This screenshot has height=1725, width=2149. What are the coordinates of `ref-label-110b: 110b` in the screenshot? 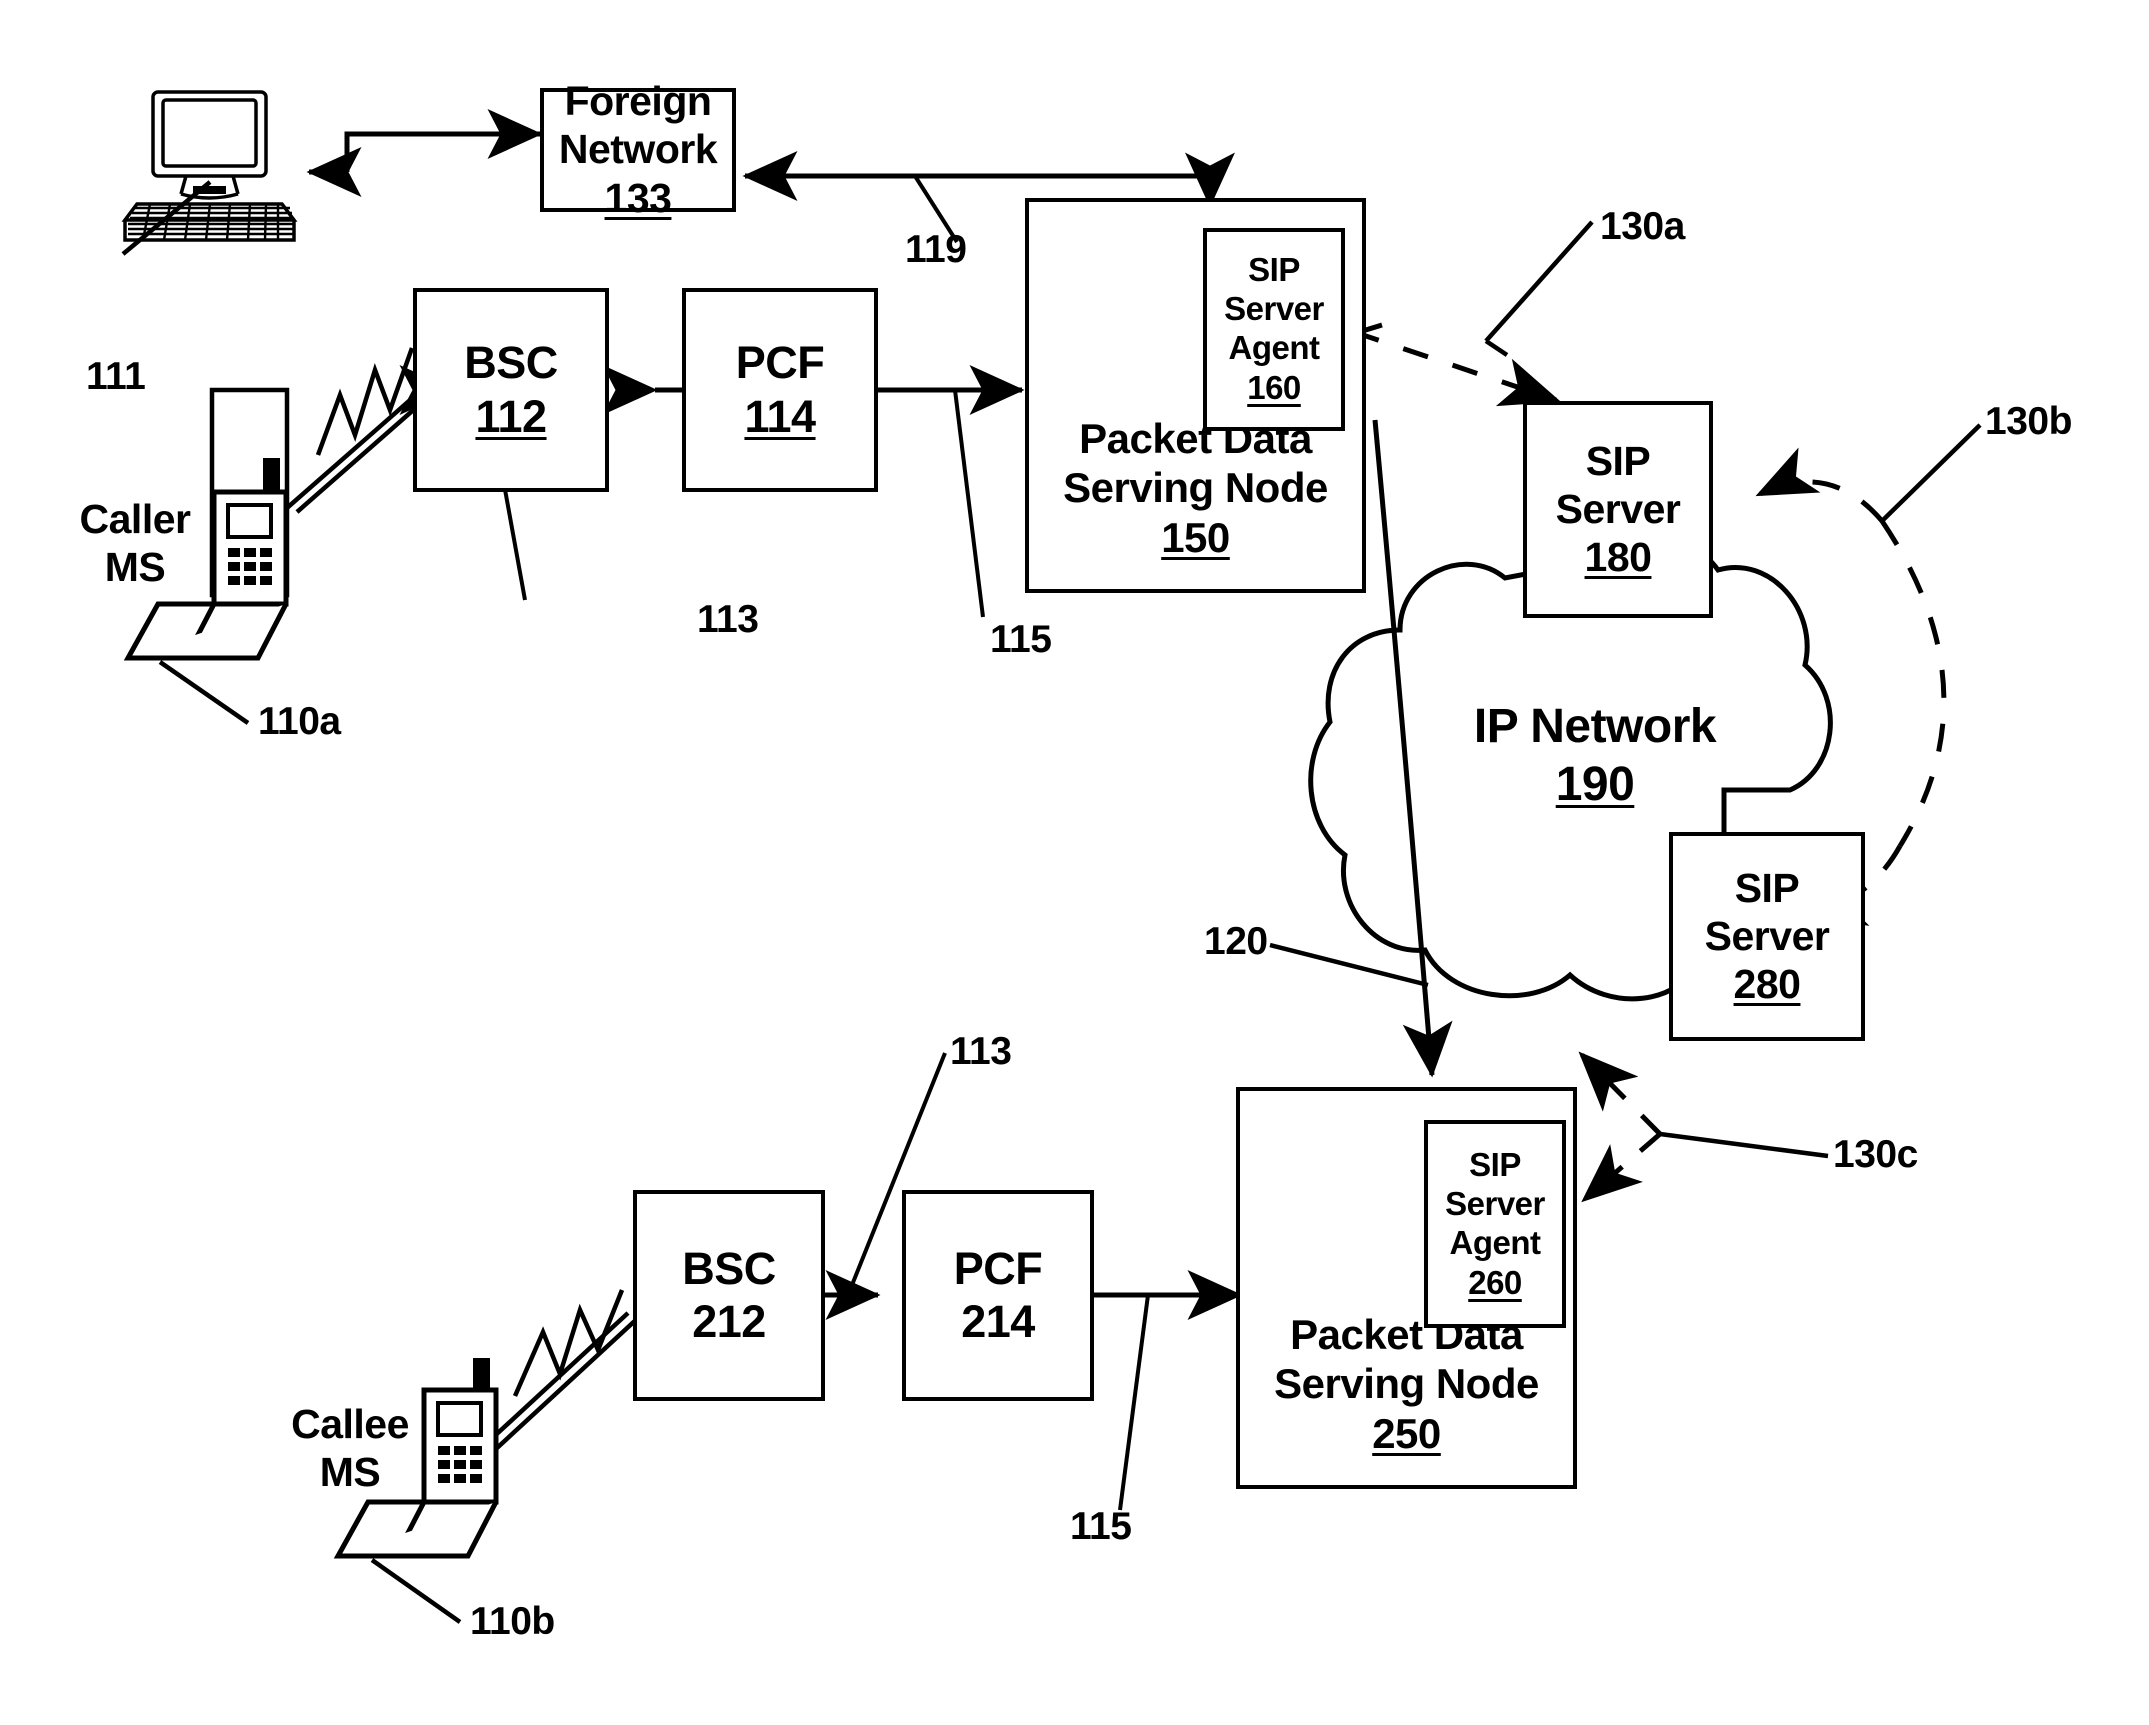 It's located at (512, 1621).